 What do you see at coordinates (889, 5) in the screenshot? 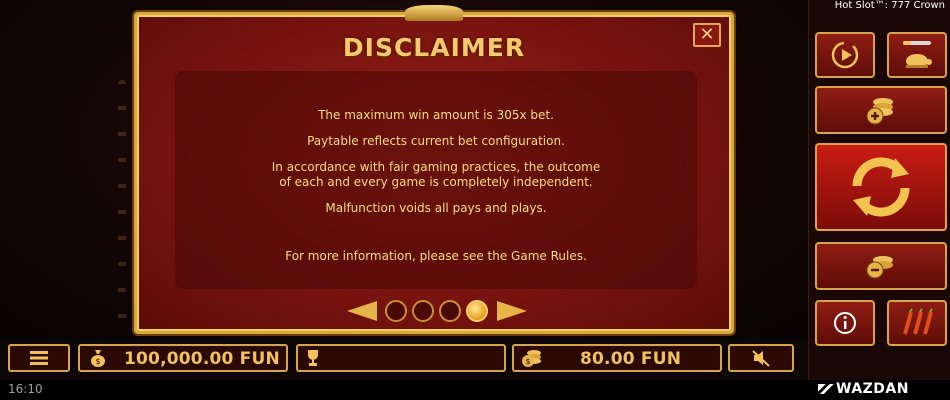
I see `game-name: Hot Slot™: 777 Crown` at bounding box center [889, 5].